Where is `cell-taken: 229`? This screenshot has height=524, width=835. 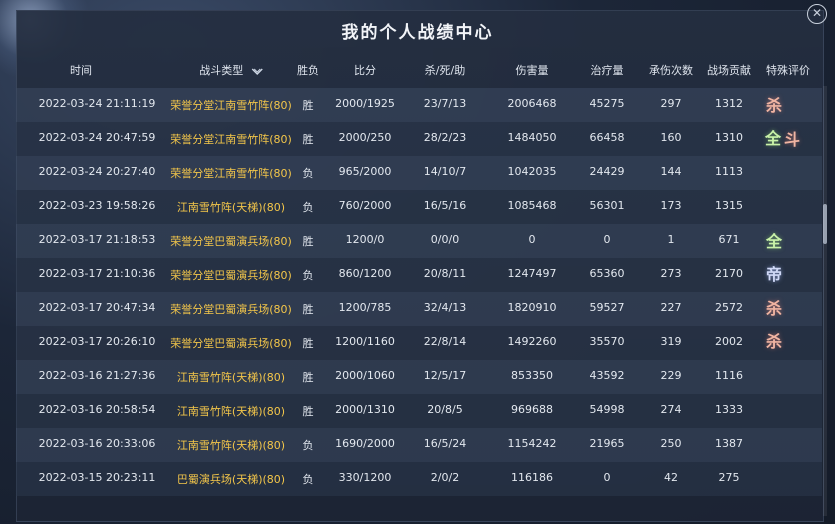 cell-taken: 229 is located at coordinates (671, 375).